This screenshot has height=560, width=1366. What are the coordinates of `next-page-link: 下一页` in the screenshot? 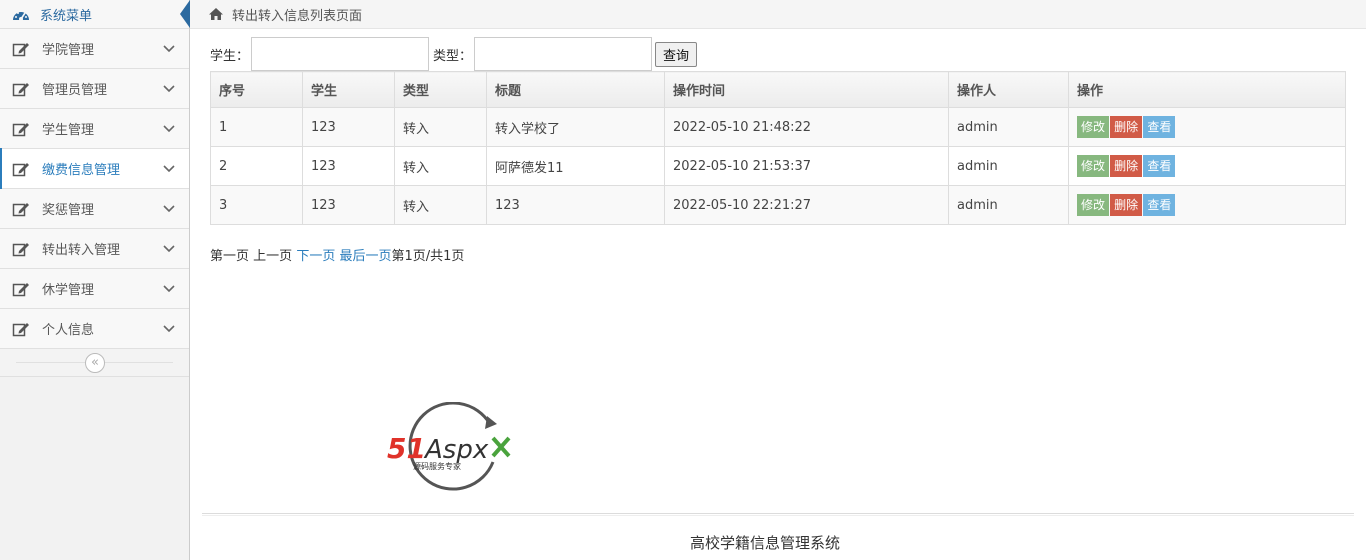 It's located at (315, 256).